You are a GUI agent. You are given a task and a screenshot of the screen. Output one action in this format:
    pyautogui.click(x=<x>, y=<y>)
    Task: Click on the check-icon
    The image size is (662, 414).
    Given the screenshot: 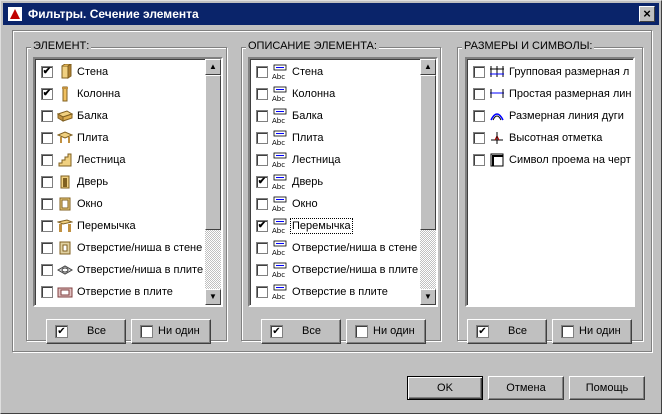 What is the action you would take?
    pyautogui.click(x=482, y=331)
    